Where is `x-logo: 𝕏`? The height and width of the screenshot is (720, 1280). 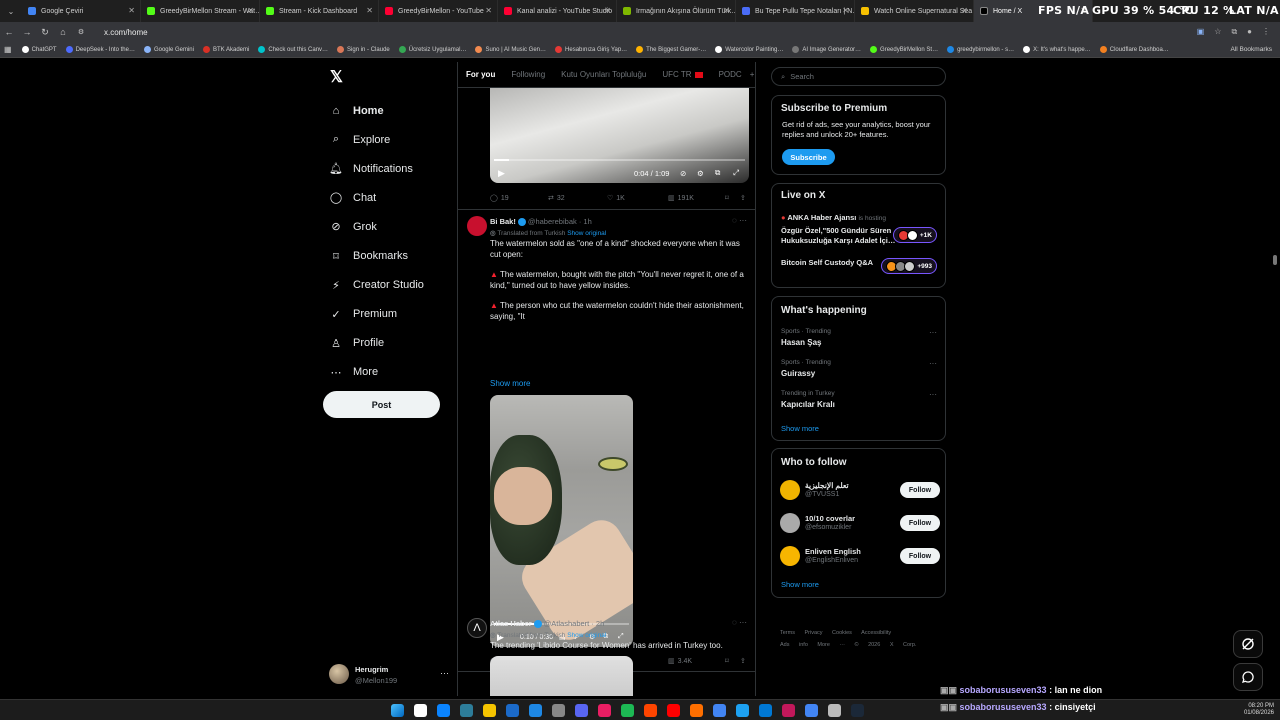 x-logo: 𝕏 is located at coordinates (336, 77).